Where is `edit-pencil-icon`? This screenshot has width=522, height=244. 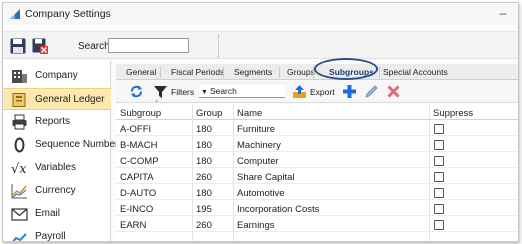 edit-pencil-icon is located at coordinates (371, 91).